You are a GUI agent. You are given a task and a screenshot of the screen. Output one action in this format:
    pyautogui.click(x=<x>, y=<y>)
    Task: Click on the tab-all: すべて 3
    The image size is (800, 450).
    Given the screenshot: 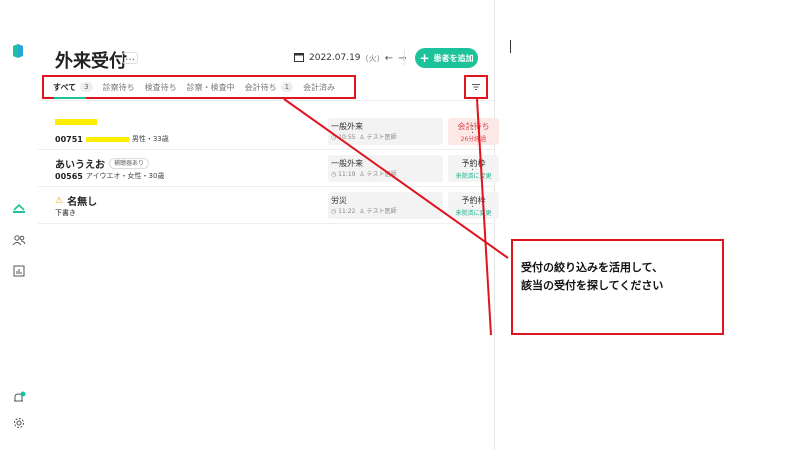 What is the action you would take?
    pyautogui.click(x=73, y=87)
    